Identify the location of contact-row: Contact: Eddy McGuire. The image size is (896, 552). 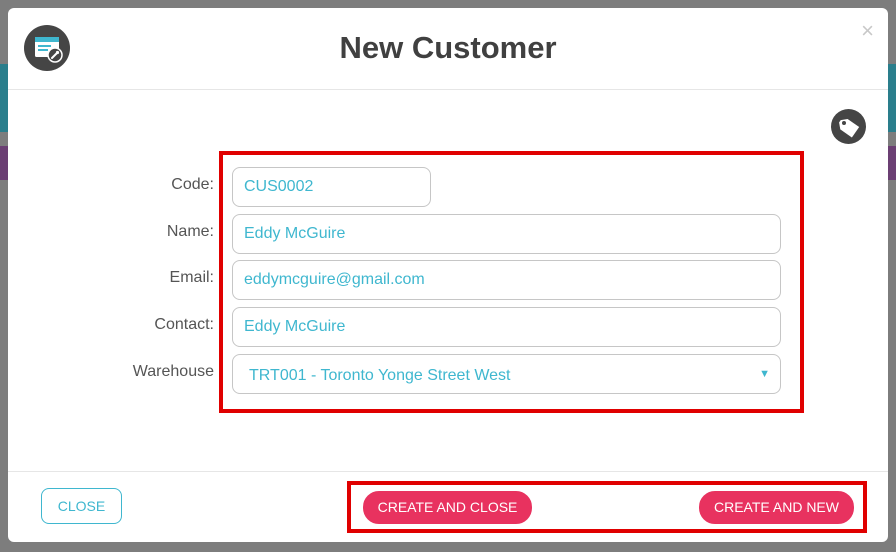
(448, 328).